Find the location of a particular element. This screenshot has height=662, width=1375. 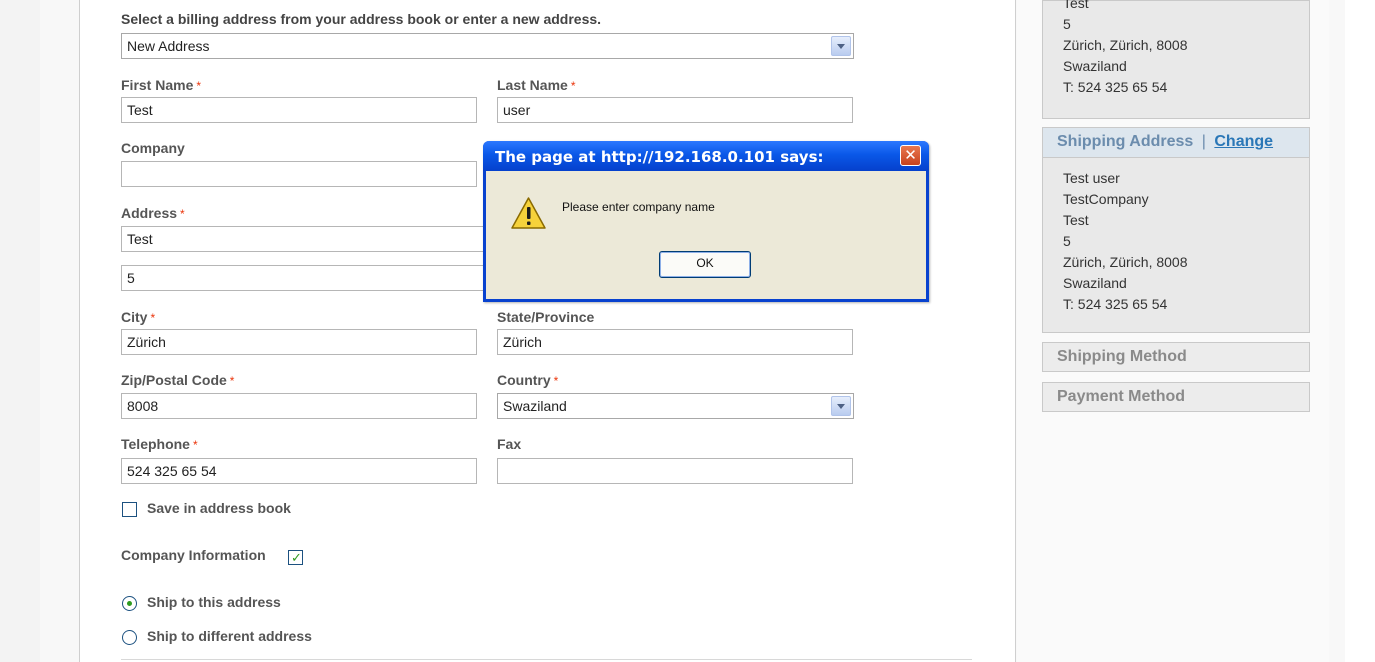

last-name-field: user is located at coordinates (675, 110).